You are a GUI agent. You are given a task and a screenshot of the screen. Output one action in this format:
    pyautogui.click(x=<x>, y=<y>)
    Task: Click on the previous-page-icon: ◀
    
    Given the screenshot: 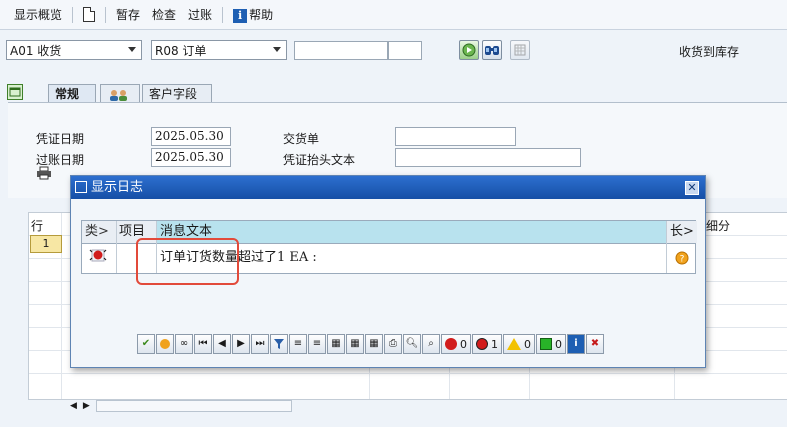 What is the action you would take?
    pyautogui.click(x=222, y=344)
    